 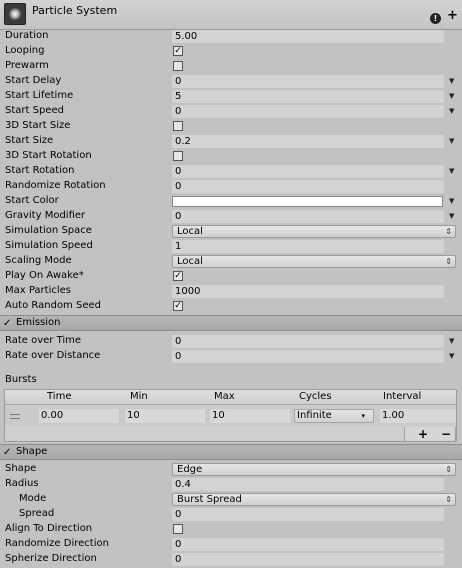 What do you see at coordinates (178, 51) in the screenshot?
I see `looping-checkbox: ✓` at bounding box center [178, 51].